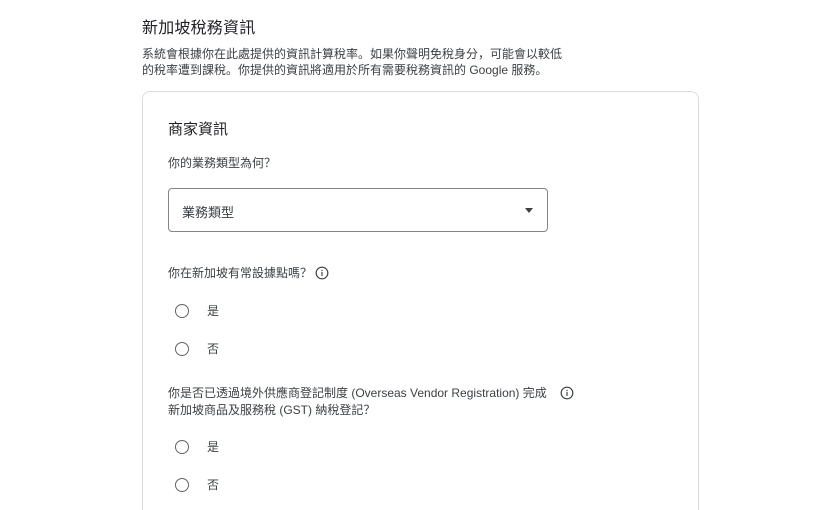 The height and width of the screenshot is (510, 825). What do you see at coordinates (240, 273) in the screenshot?
I see `residence-question: 你在新加坡有常設據點嗎？` at bounding box center [240, 273].